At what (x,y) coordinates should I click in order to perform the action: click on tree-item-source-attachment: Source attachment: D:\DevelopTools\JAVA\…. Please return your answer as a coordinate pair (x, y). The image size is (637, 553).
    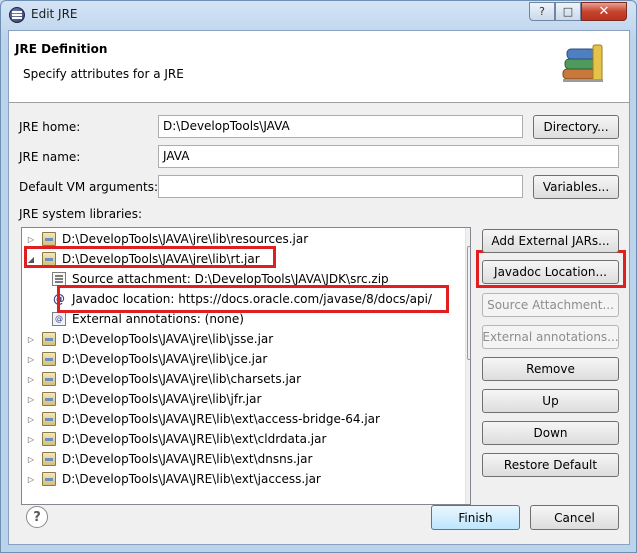
    Looking at the image, I should click on (220, 279).